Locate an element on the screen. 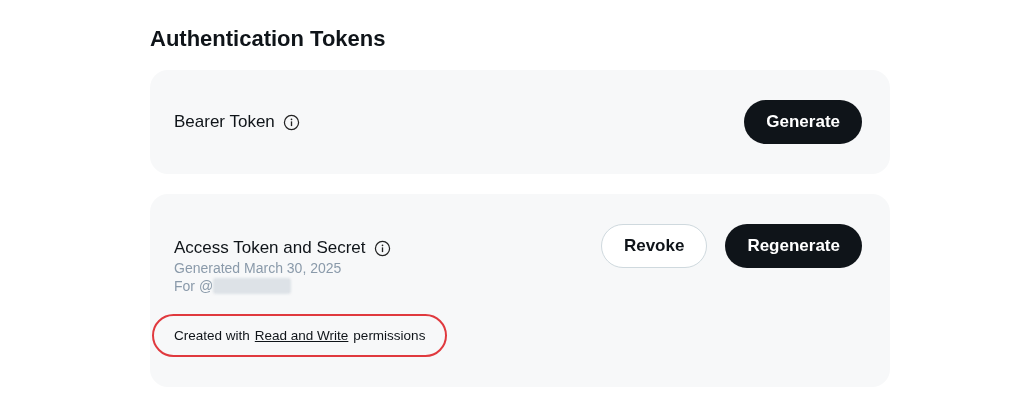 This screenshot has height=401, width=1024. section-heading: Authentication Tokens is located at coordinates (268, 39).